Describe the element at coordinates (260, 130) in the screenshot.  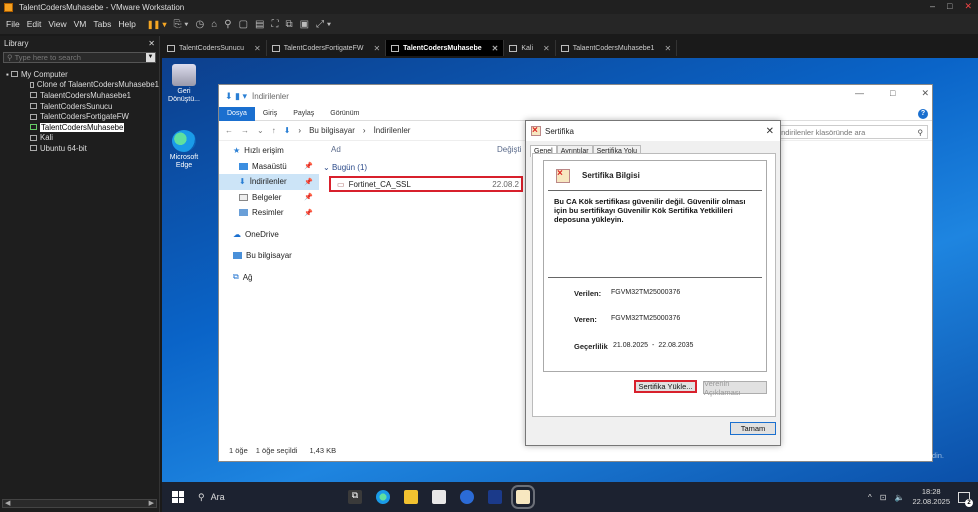
I see `recent-chevron-icon: ⌄` at that location.